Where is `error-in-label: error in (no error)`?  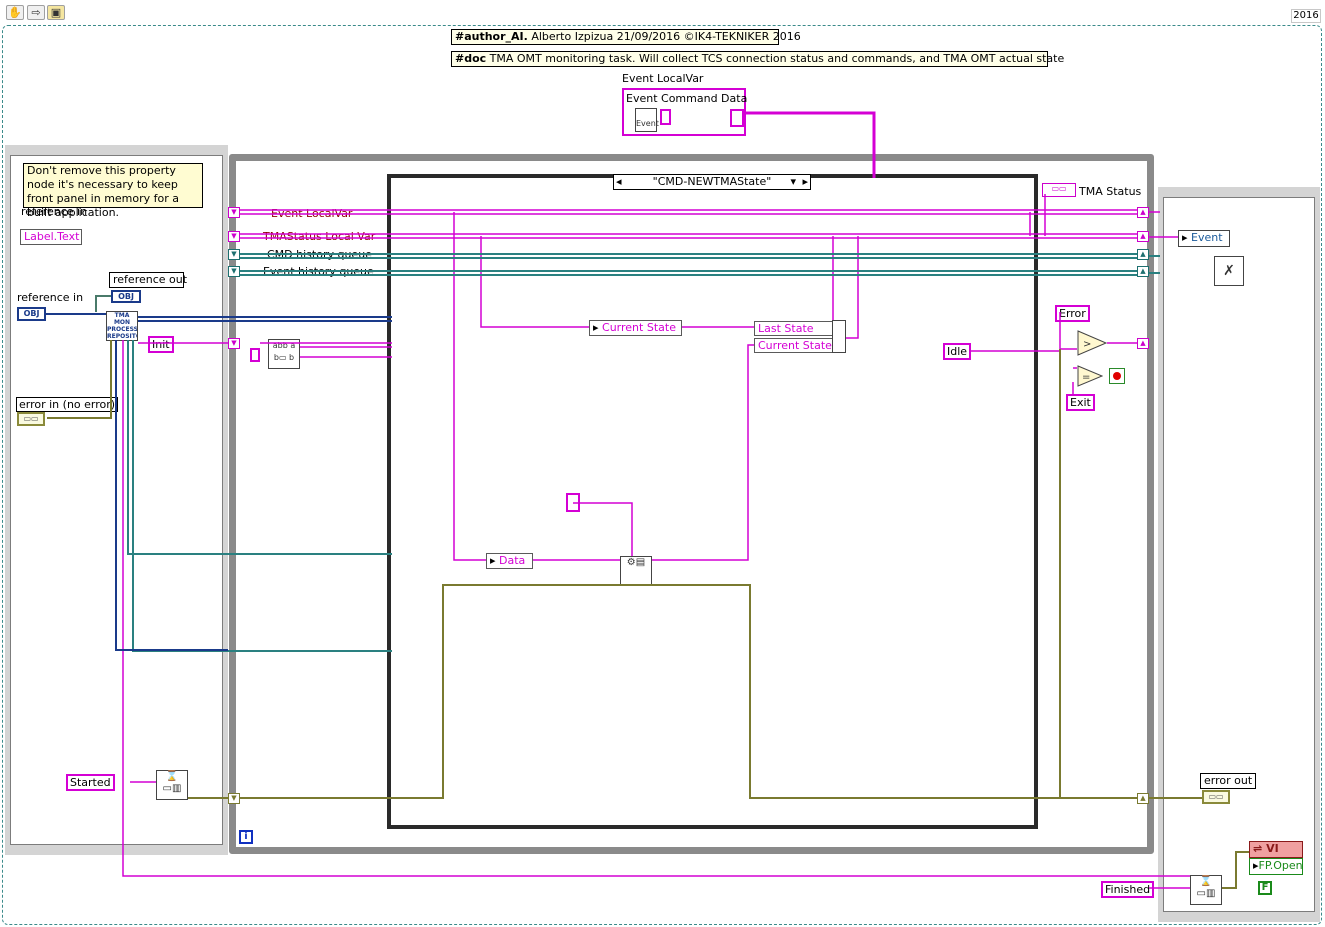 error-in-label: error in (no error) is located at coordinates (67, 404).